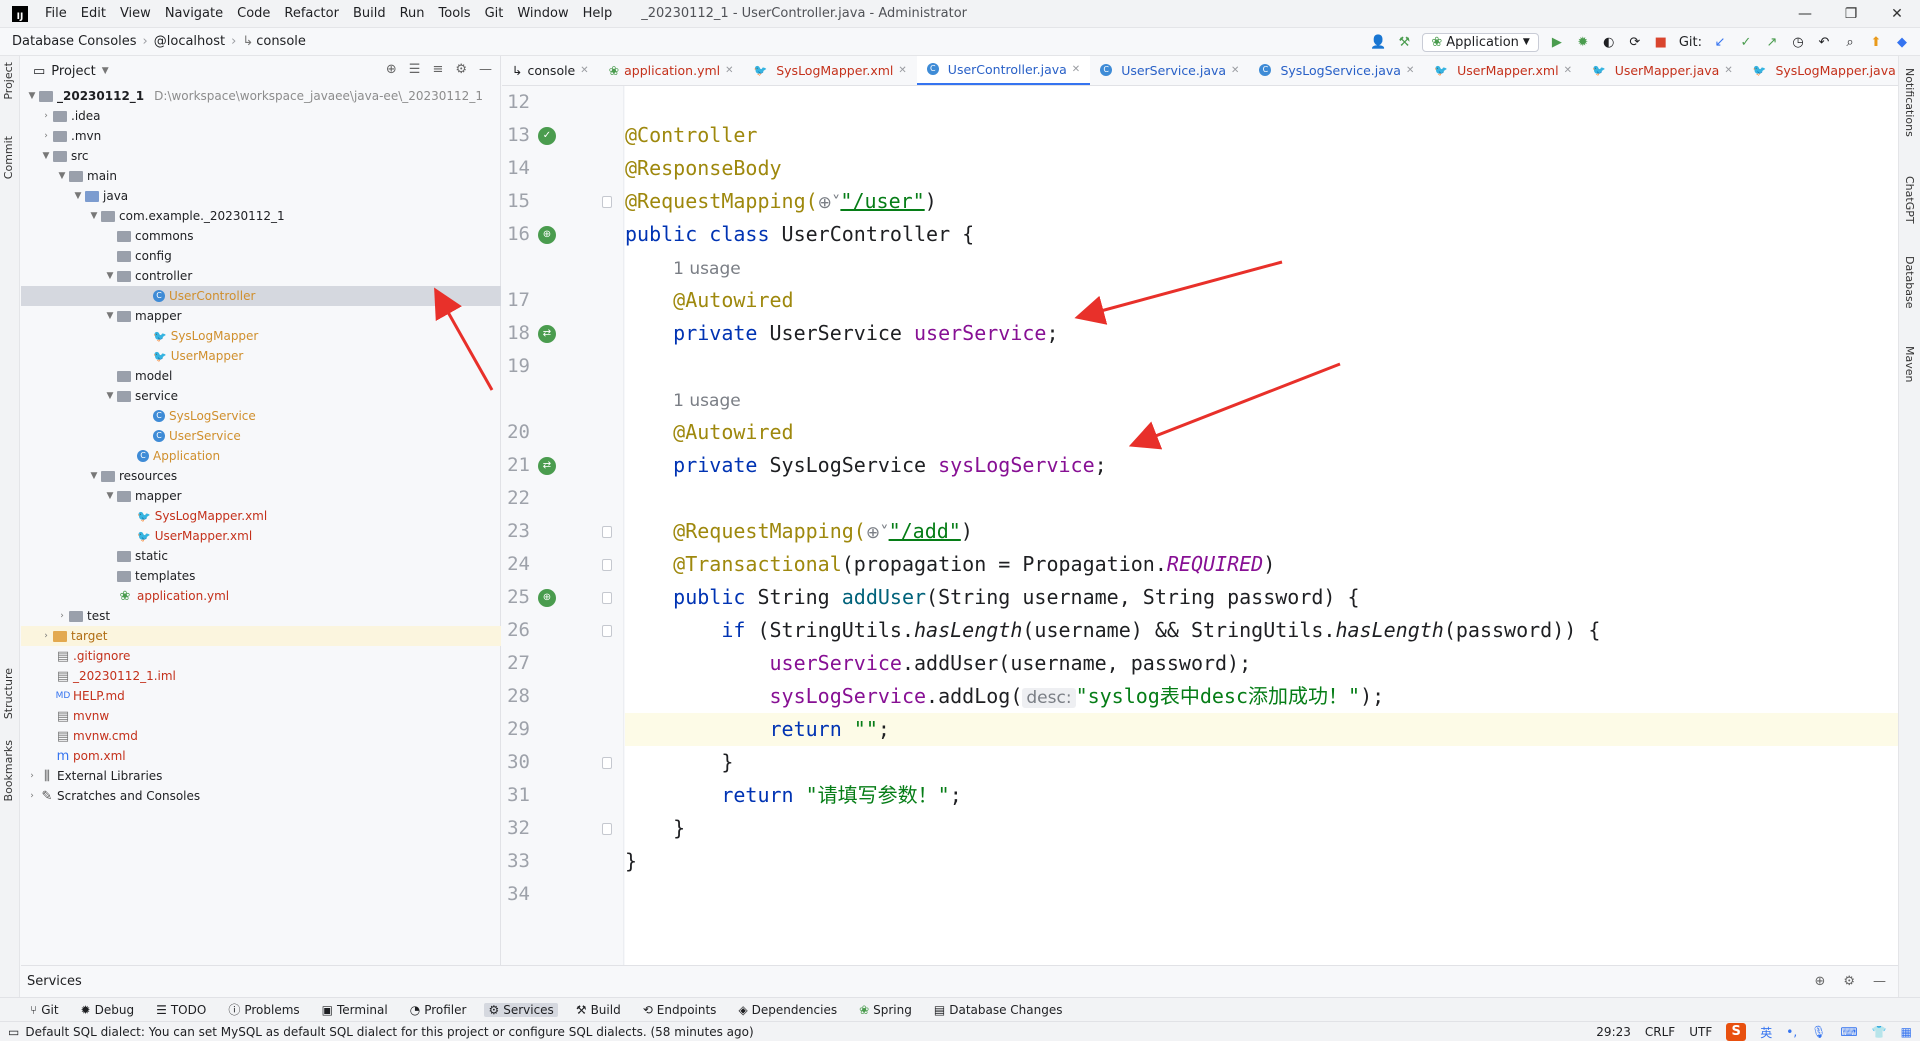 The width and height of the screenshot is (1920, 1041). What do you see at coordinates (34, 1009) in the screenshot?
I see `git-branch-icon: ⑂` at bounding box center [34, 1009].